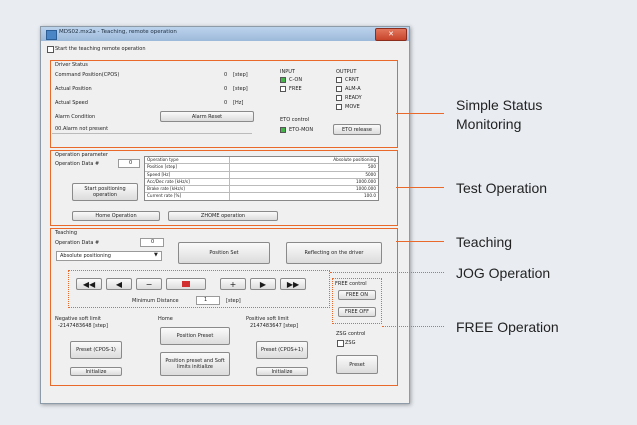  I want to click on alarm-divider, so click(152, 133).